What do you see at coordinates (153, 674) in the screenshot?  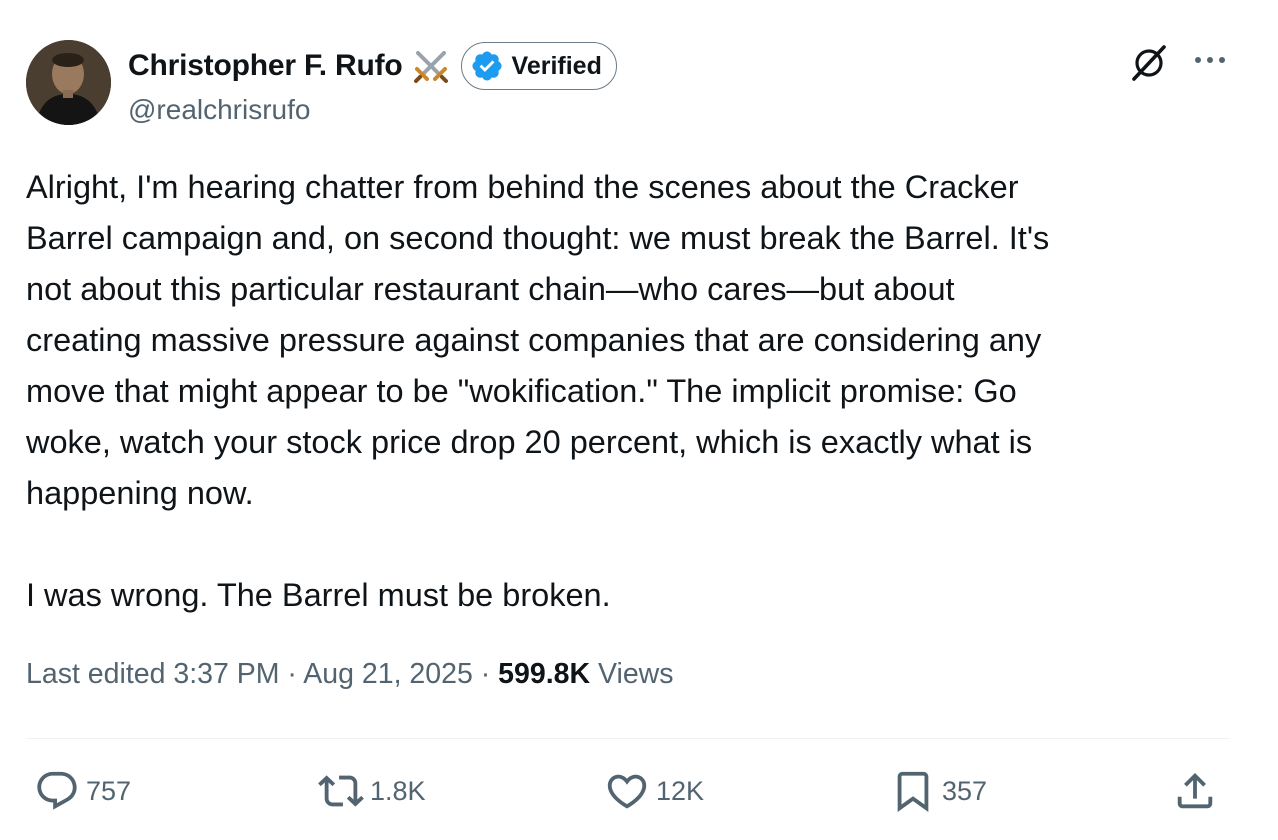 I see `last-edited-link: Last edited 3:37 PM` at bounding box center [153, 674].